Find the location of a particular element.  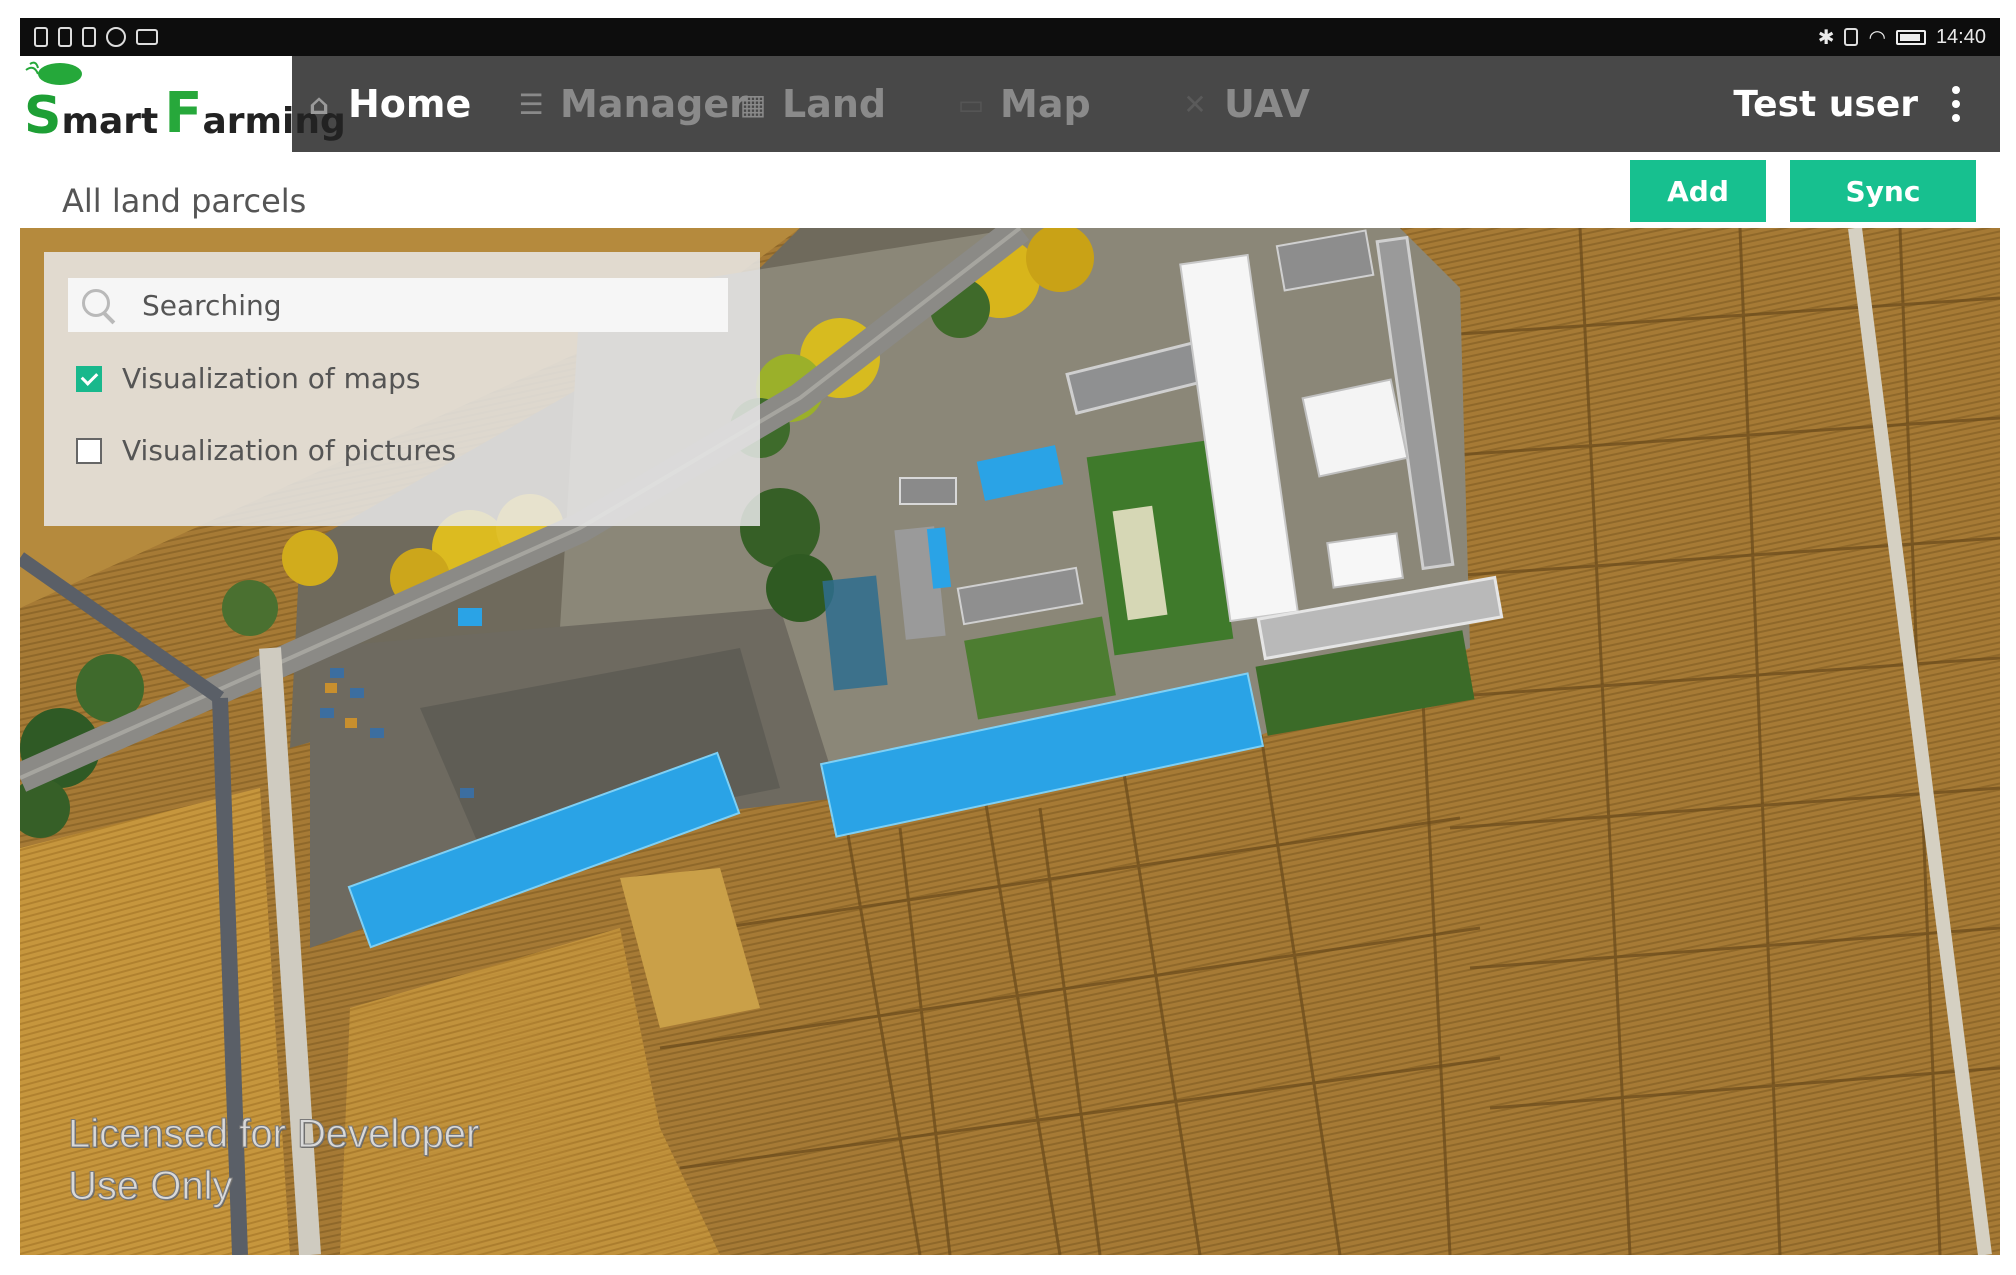

search-icon is located at coordinates (98, 305).